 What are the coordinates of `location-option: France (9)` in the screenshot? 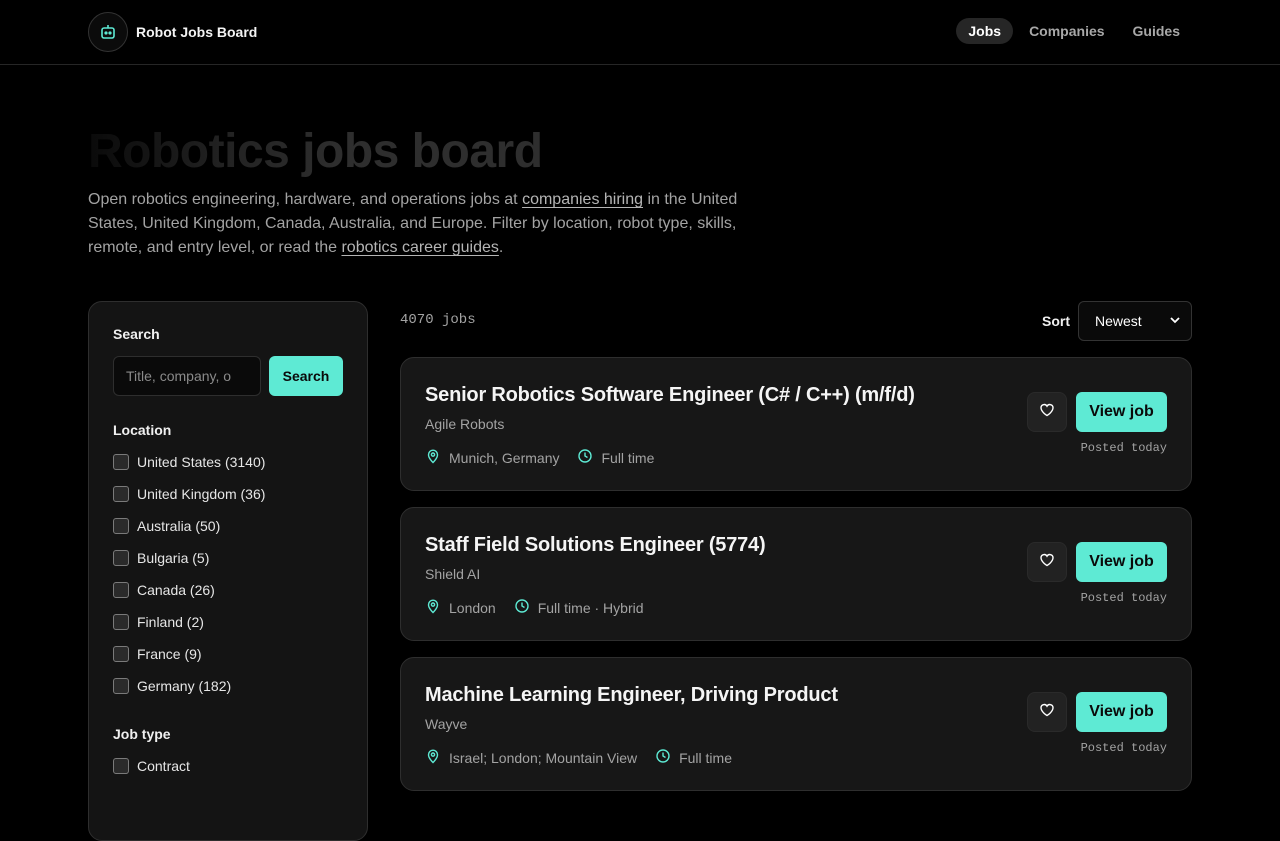 It's located at (228, 654).